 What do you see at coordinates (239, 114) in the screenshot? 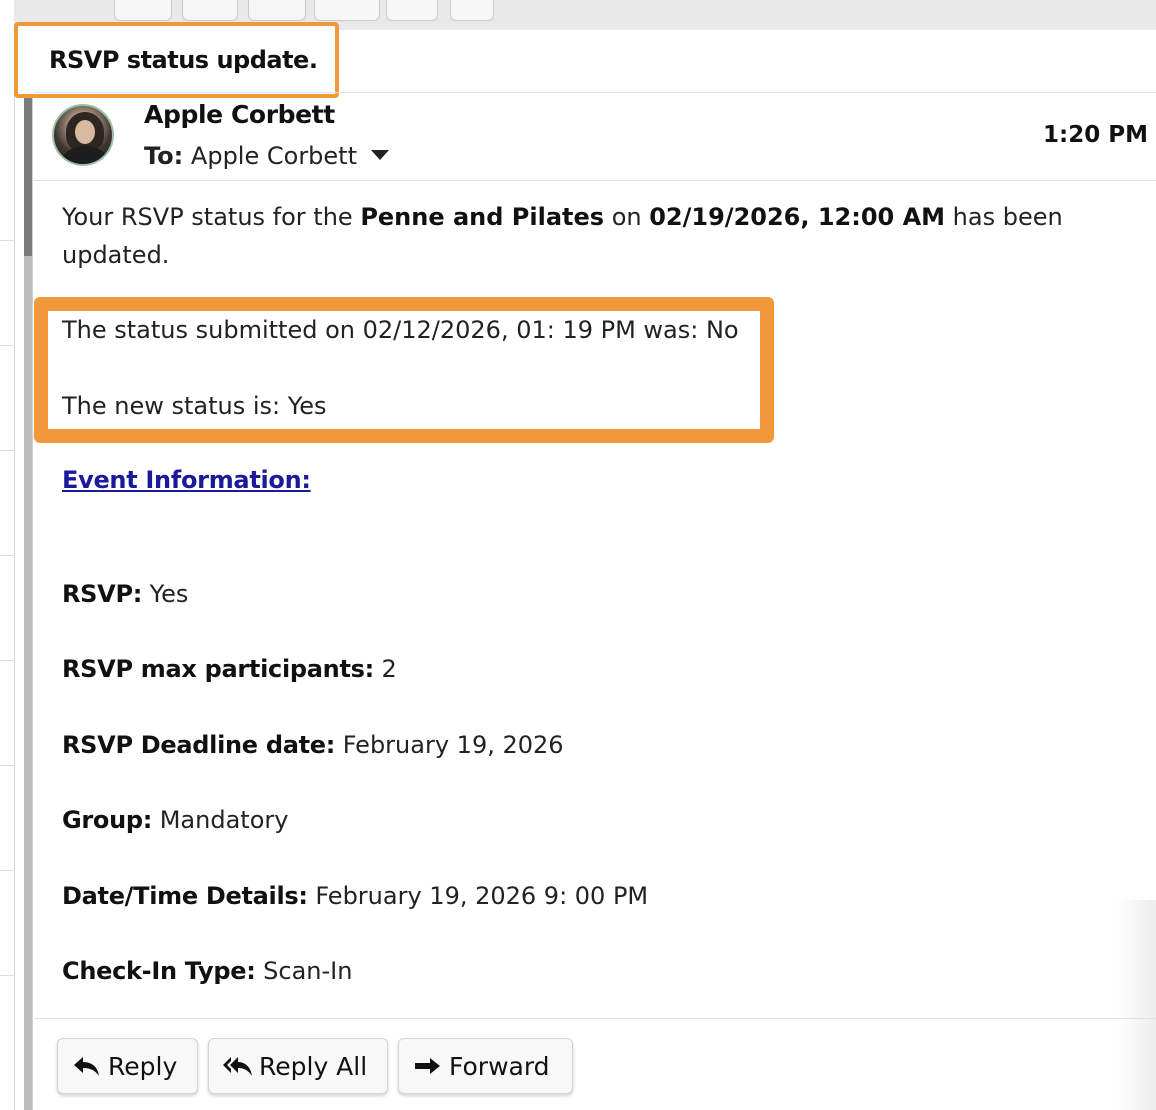
I see `sender-name: Apple Corbett` at bounding box center [239, 114].